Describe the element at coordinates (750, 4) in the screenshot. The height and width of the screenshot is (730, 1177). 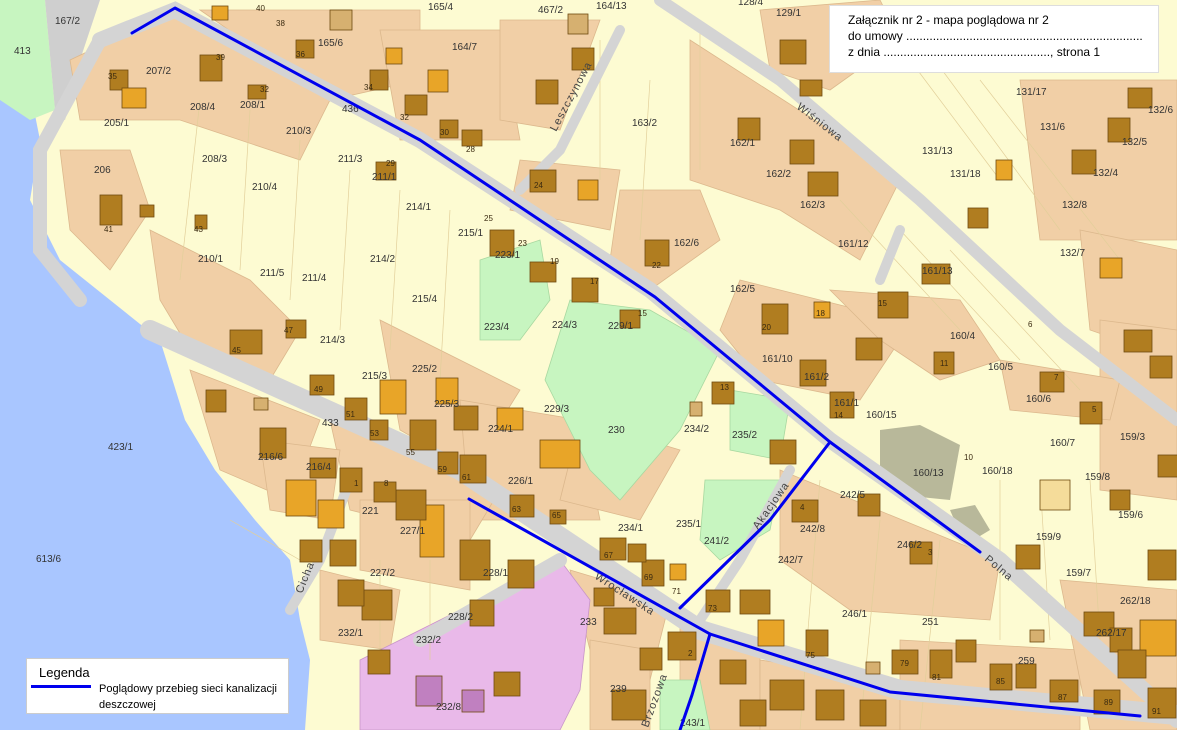
I see `svg-text: 128/4` at that location.